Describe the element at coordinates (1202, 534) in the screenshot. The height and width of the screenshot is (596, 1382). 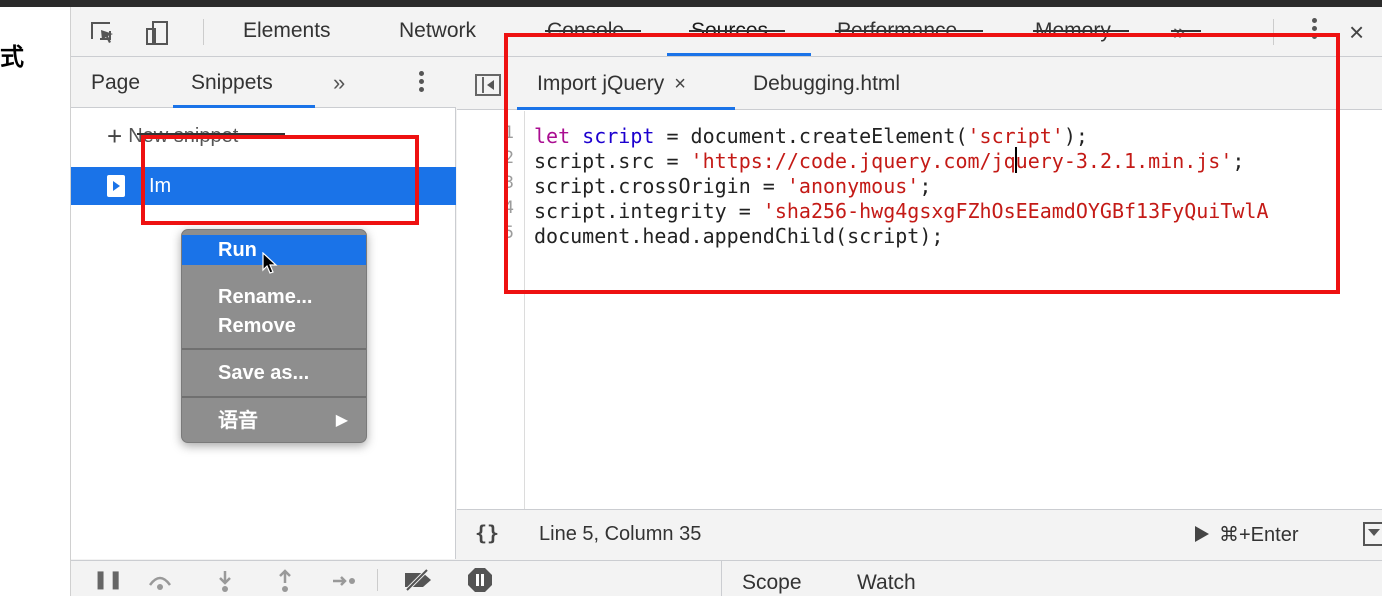
I see `play-icon` at that location.